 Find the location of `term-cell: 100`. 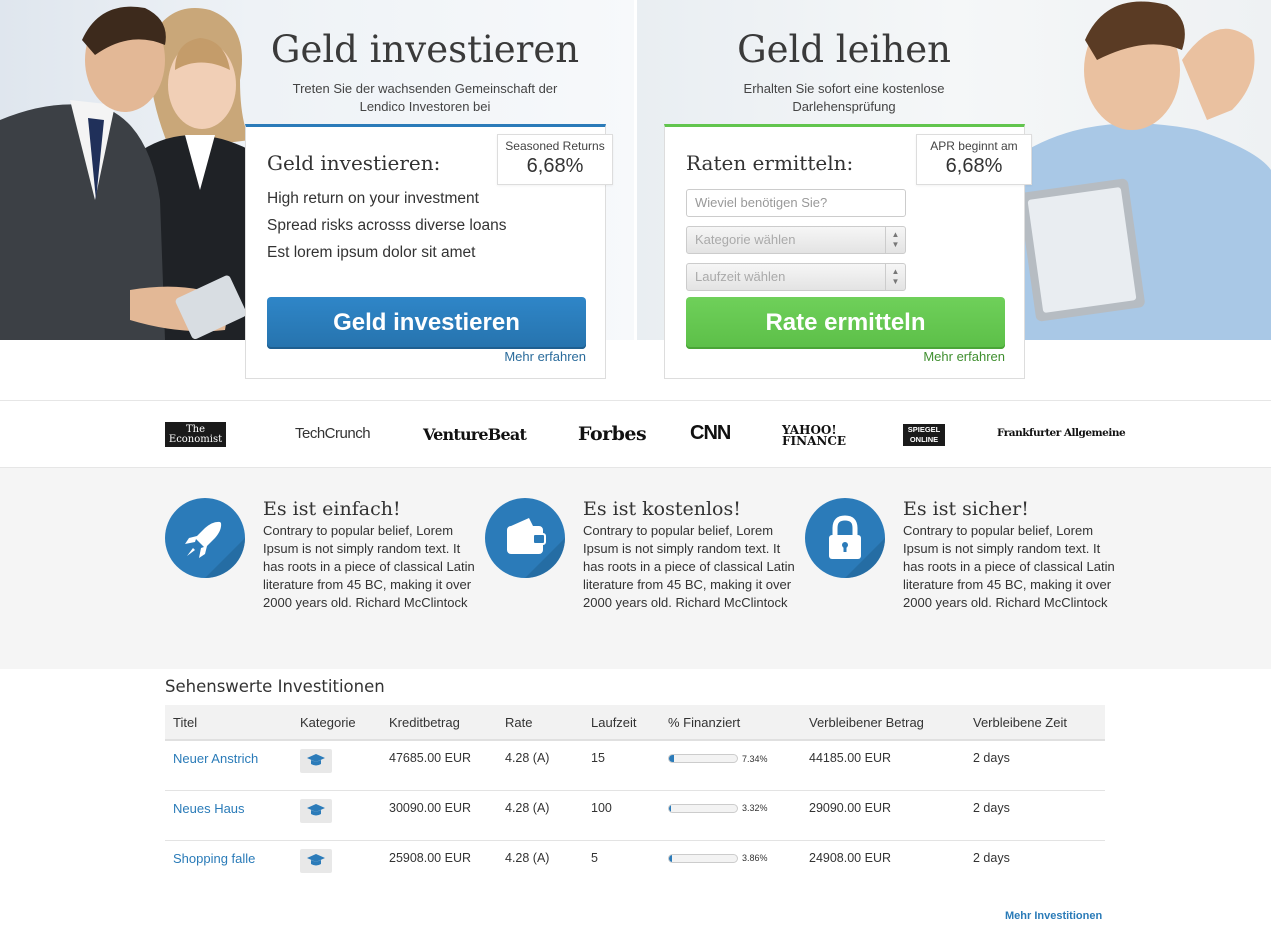

term-cell: 100 is located at coordinates (621, 815).